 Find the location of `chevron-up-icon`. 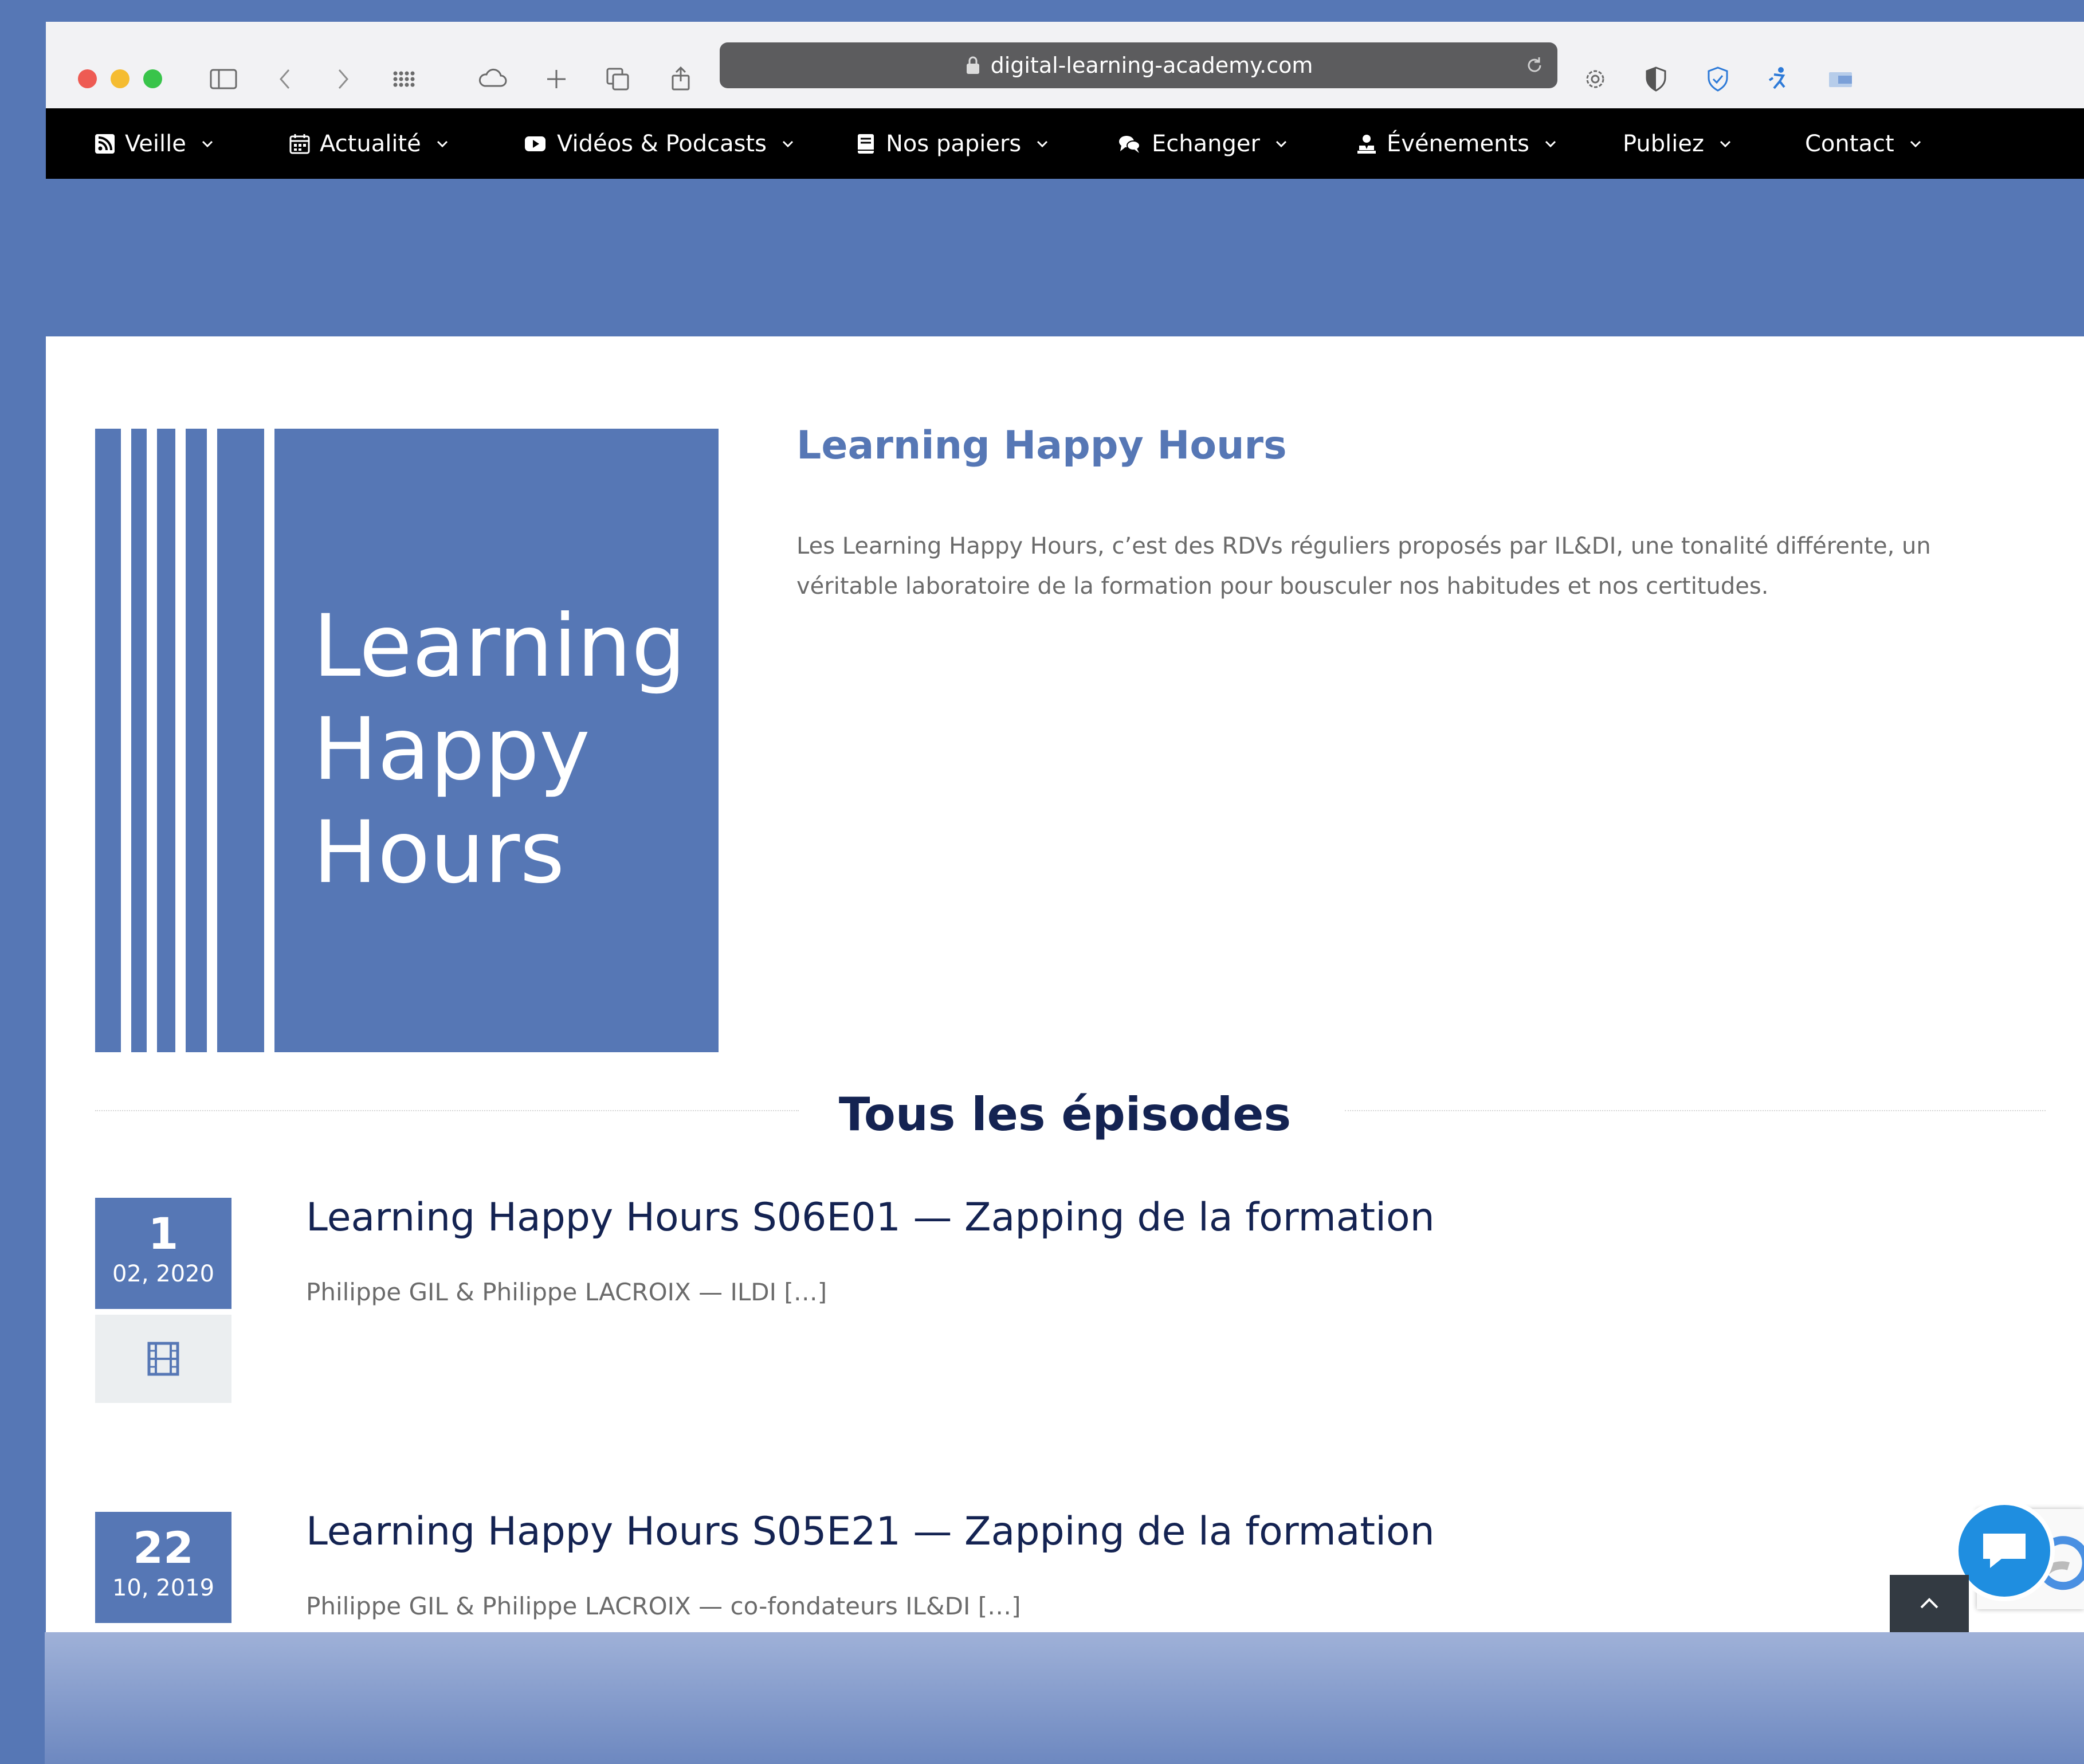

chevron-up-icon is located at coordinates (1929, 1603).